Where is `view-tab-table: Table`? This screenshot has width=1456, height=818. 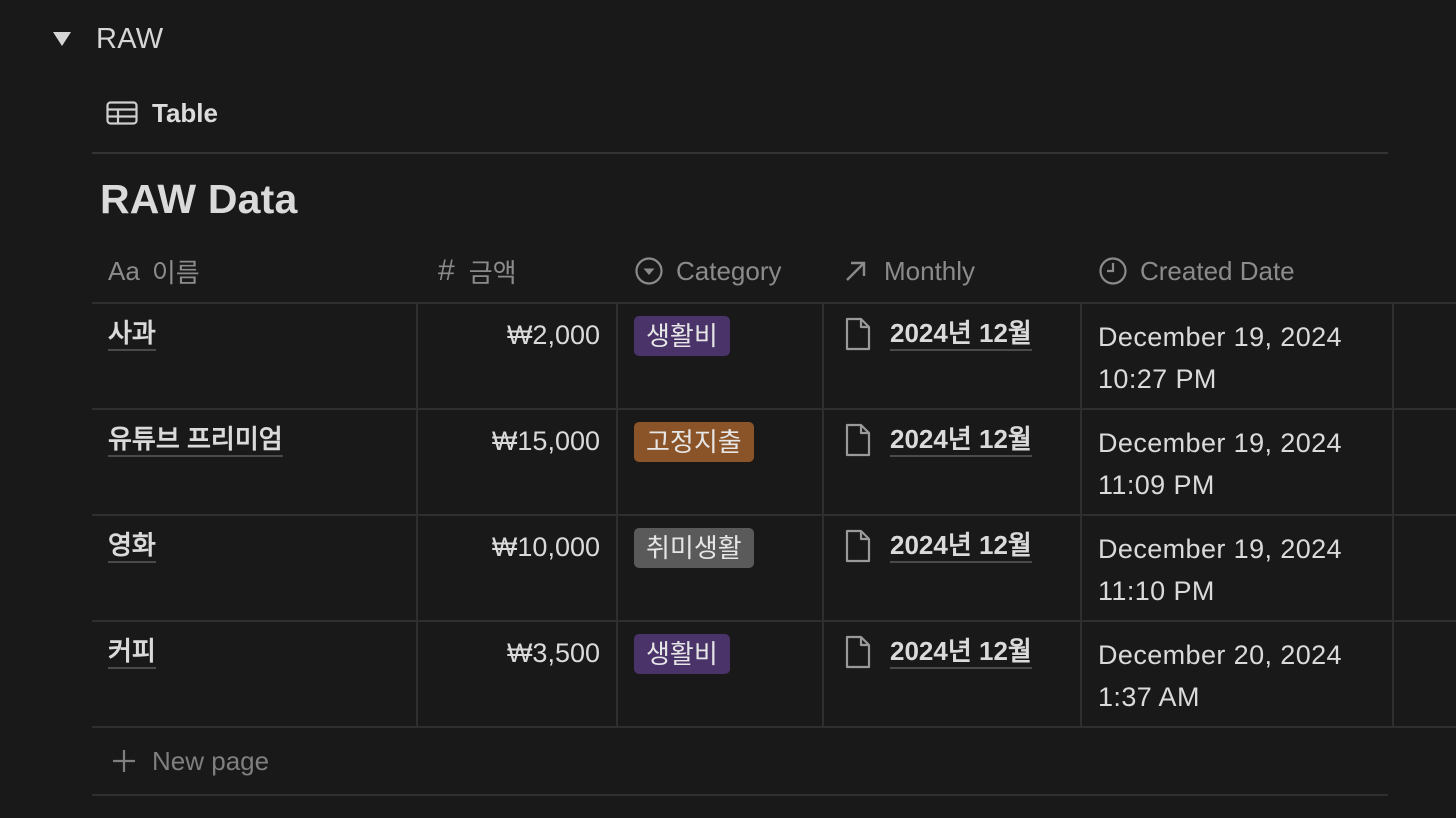
view-tab-table: Table is located at coordinates (162, 113).